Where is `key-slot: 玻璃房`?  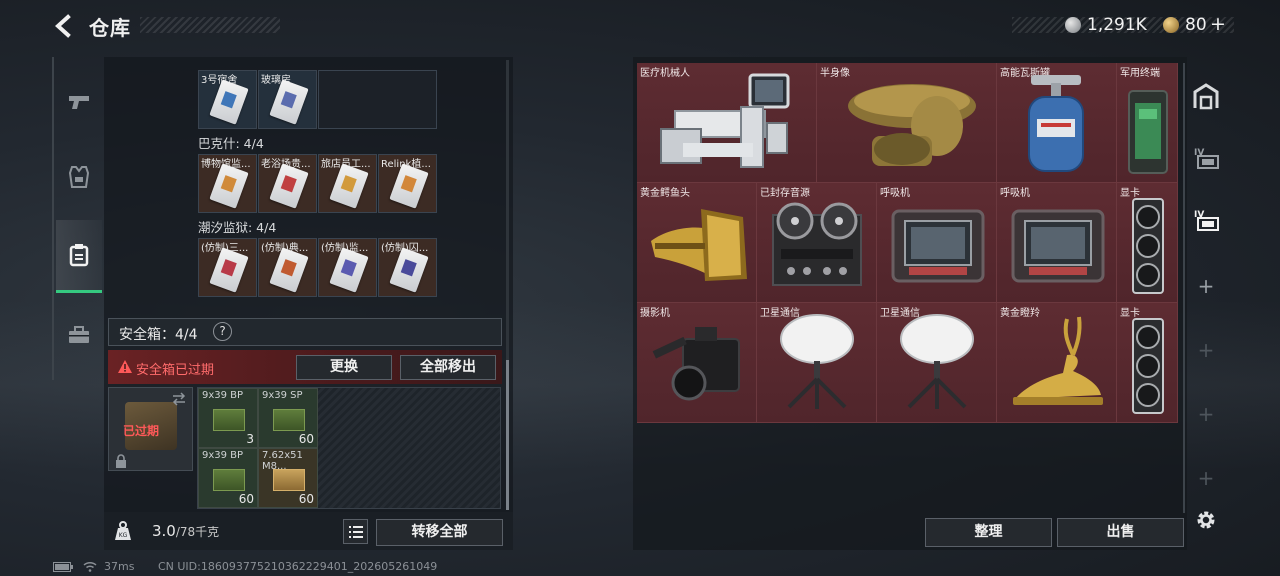 key-slot: 玻璃房 is located at coordinates (287, 99).